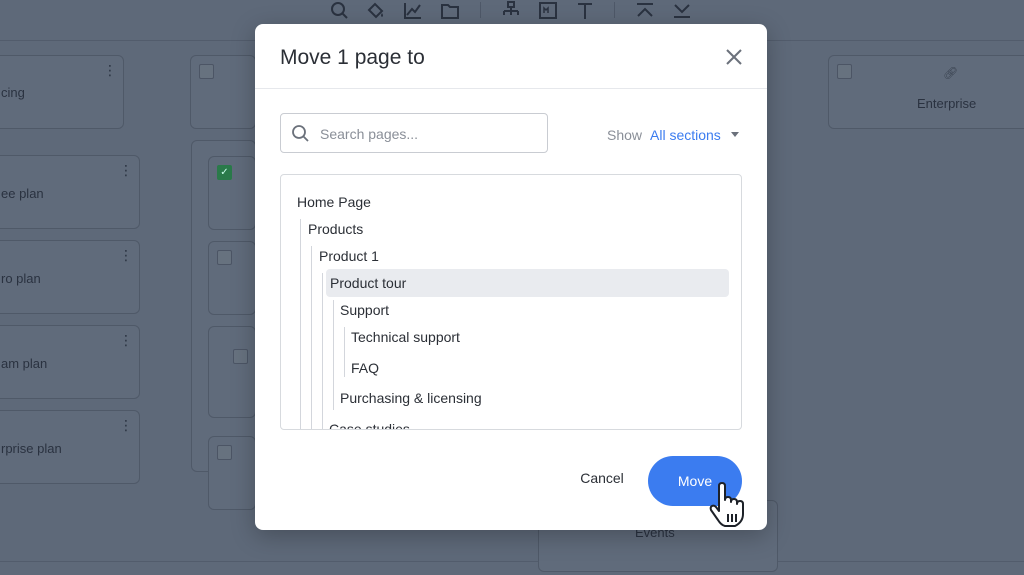 This screenshot has width=1024, height=575. Describe the element at coordinates (62, 92) in the screenshot. I see `background-card: cing ⋮` at that location.